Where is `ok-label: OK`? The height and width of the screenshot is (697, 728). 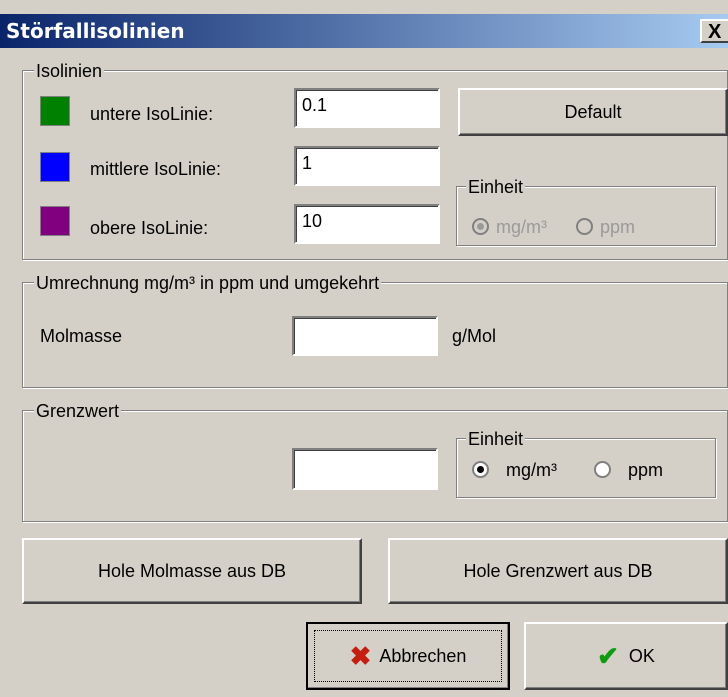
ok-label: OK is located at coordinates (641, 655).